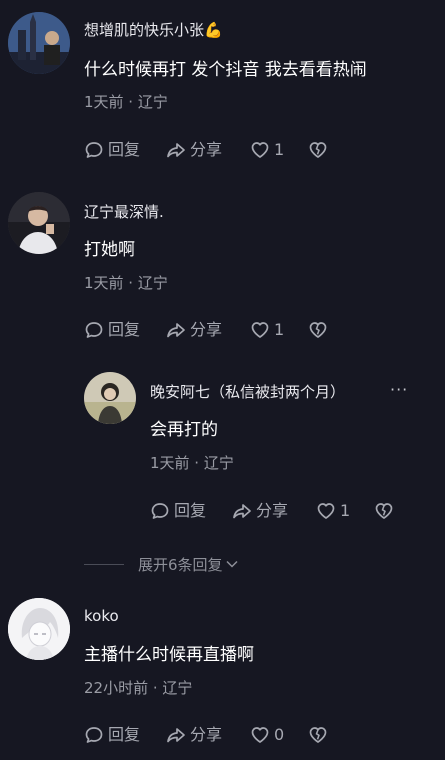 The width and height of the screenshot is (445, 760). I want to click on more-options-button: ···, so click(399, 389).